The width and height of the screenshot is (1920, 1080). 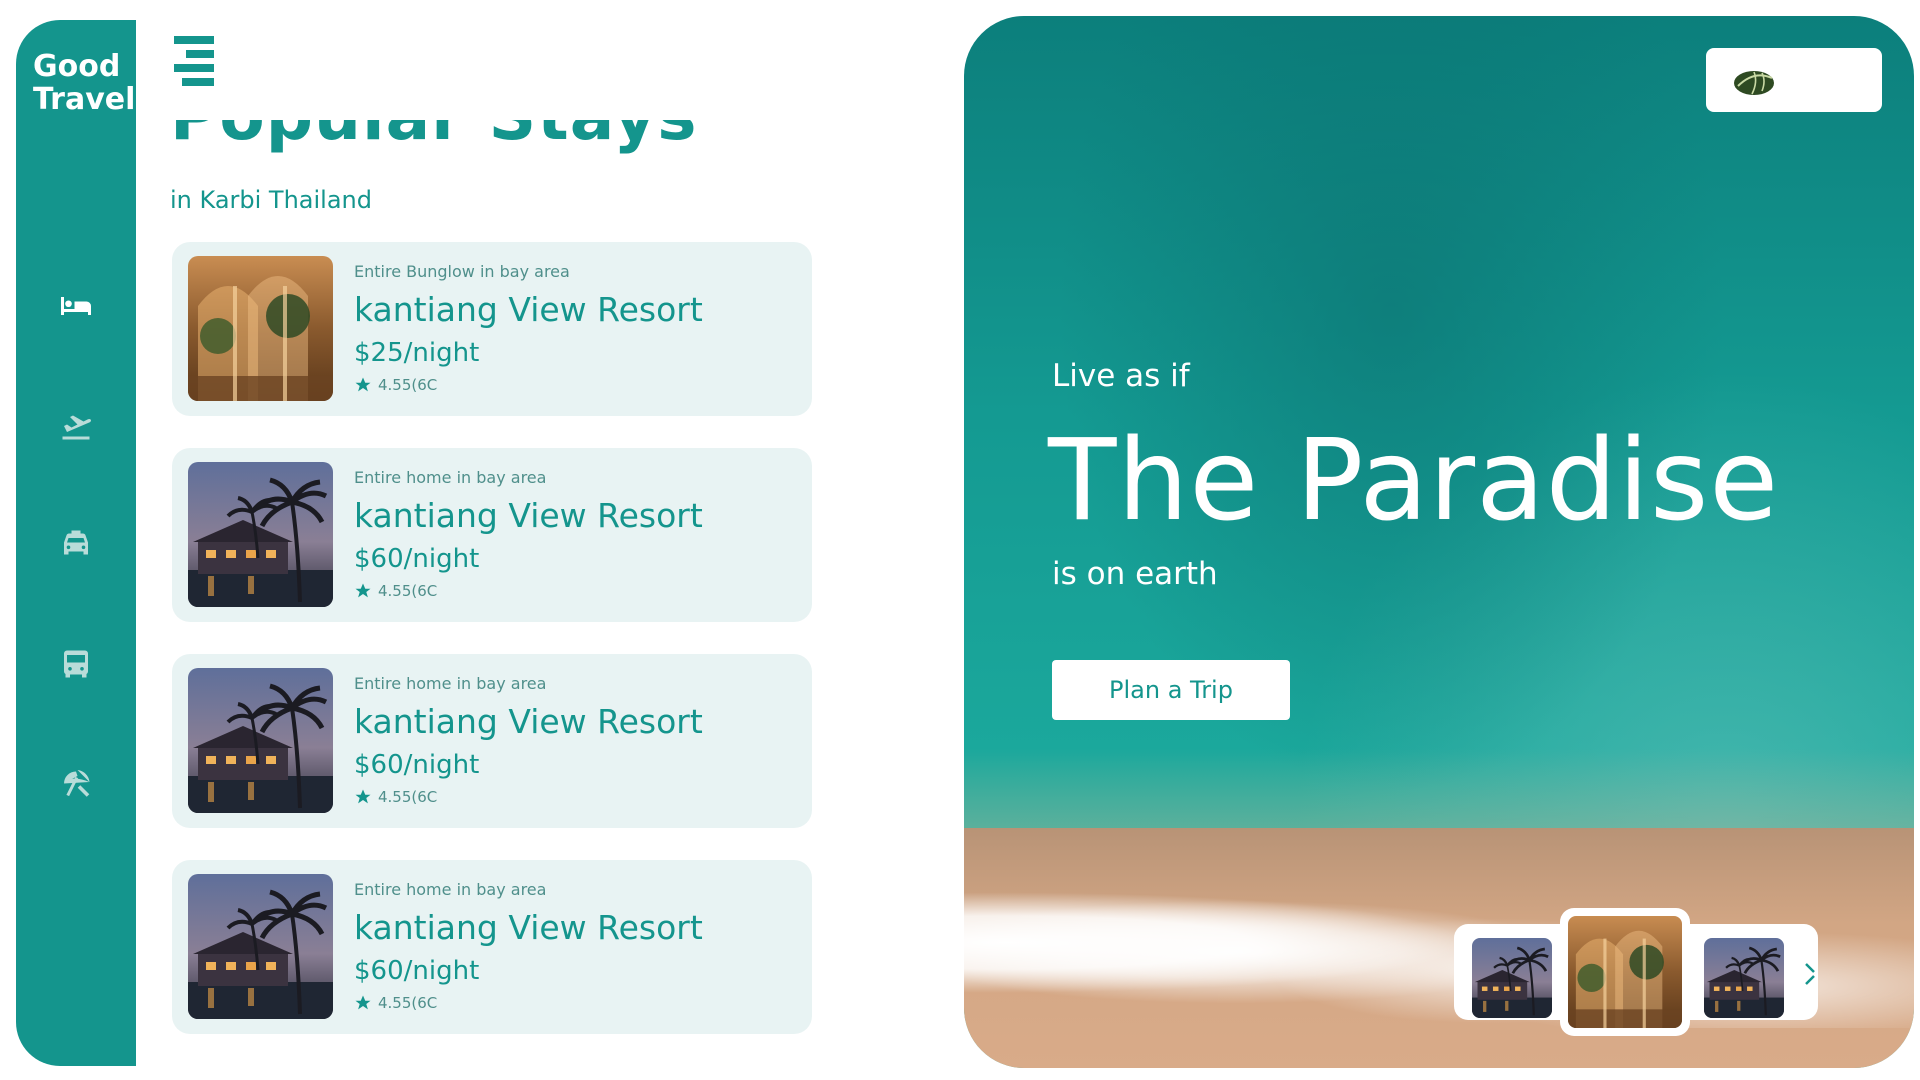 I want to click on bed-icon, so click(x=76, y=306).